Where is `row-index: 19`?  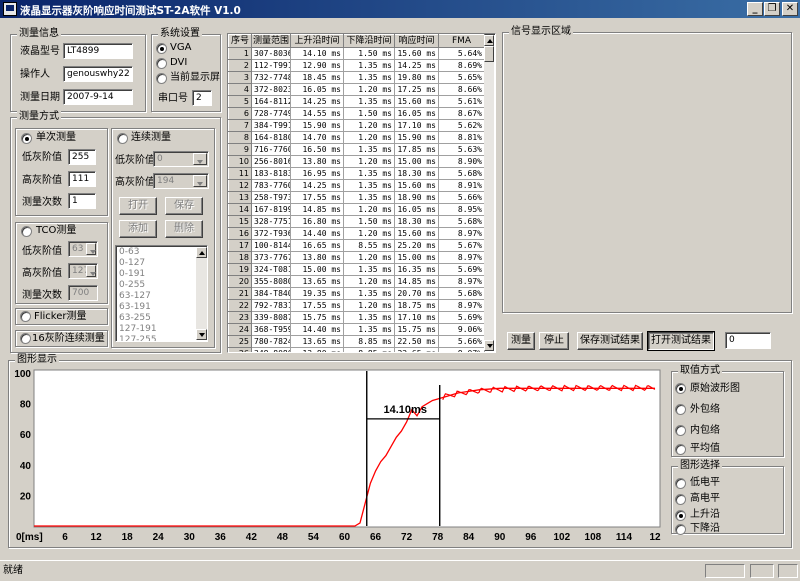
row-index: 19 is located at coordinates (240, 269).